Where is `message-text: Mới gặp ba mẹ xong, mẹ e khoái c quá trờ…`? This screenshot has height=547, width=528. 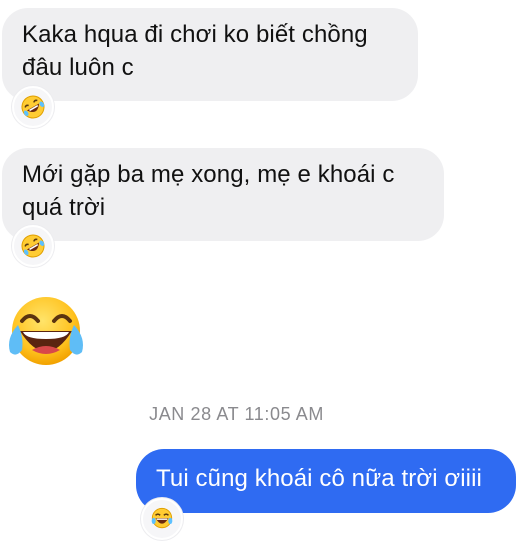
message-text: Mới gặp ba mẹ xong, mẹ e khoái c quá trờ… is located at coordinates (208, 191).